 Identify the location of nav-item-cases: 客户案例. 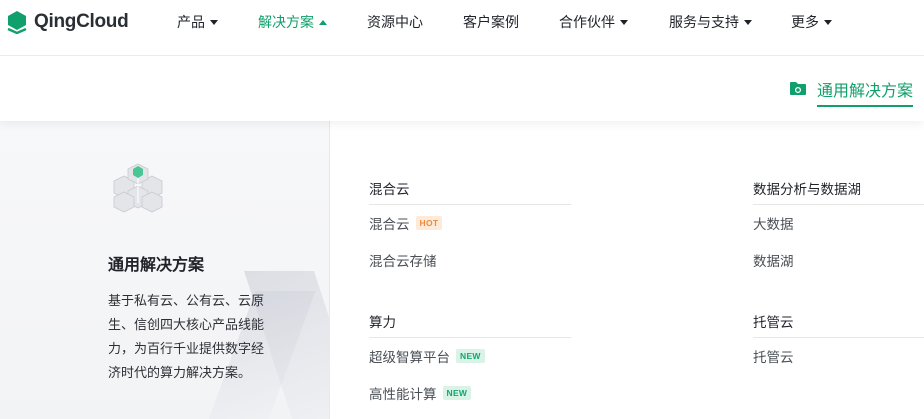
(491, 22).